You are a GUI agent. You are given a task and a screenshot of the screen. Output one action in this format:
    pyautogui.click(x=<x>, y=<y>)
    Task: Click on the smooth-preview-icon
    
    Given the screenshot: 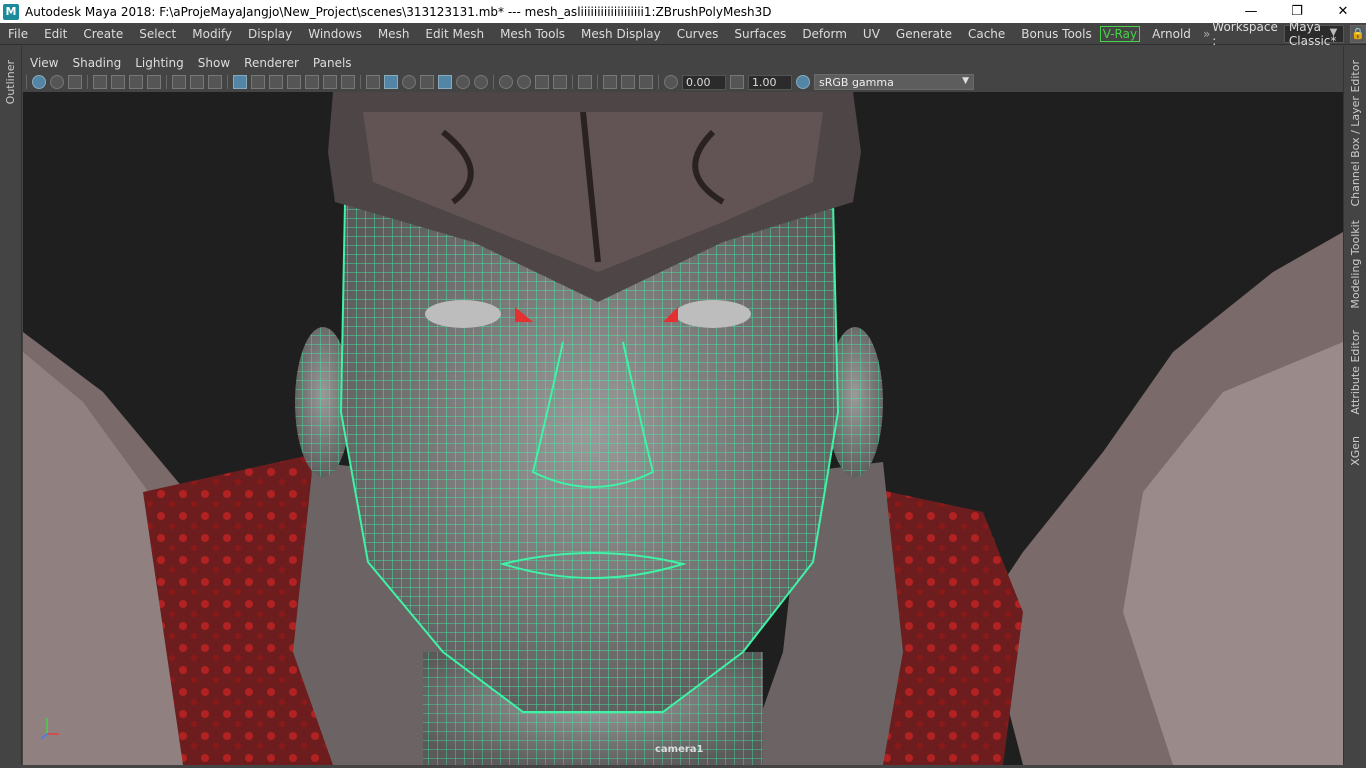 What is the action you would take?
    pyautogui.click(x=215, y=82)
    